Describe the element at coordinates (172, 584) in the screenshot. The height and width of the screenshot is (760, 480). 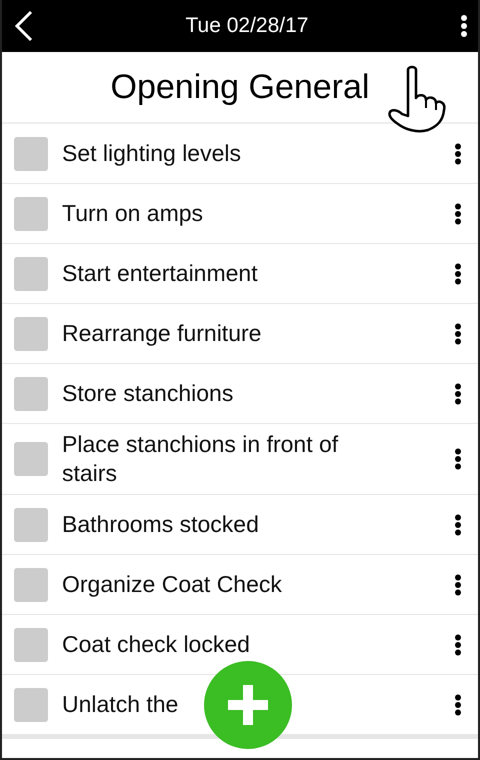
I see `task-label: Organize Coat Check` at that location.